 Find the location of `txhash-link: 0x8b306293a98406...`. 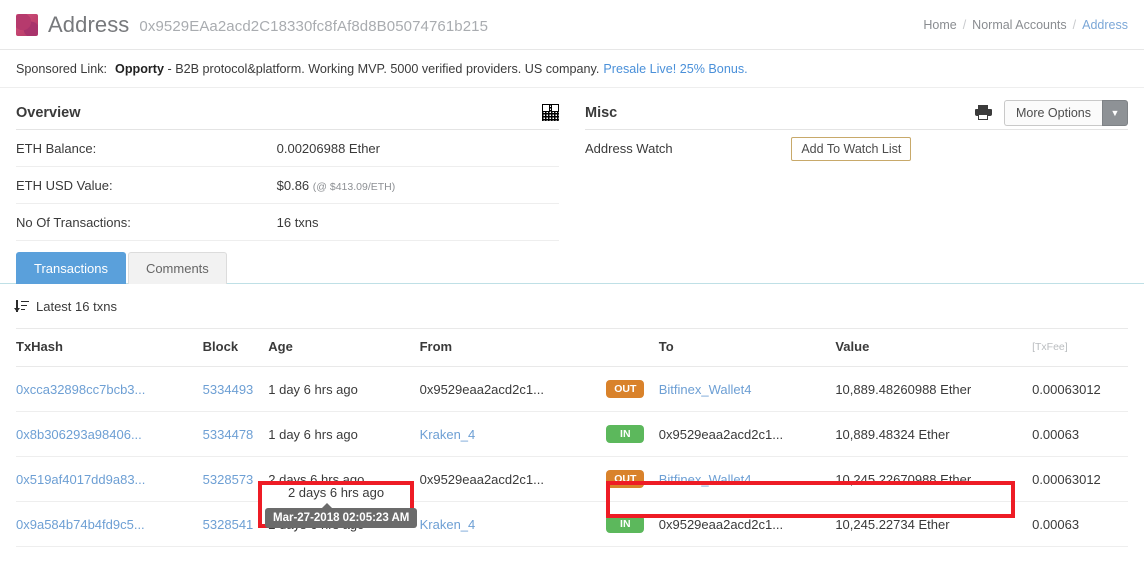

txhash-link: 0x8b306293a98406... is located at coordinates (79, 434).